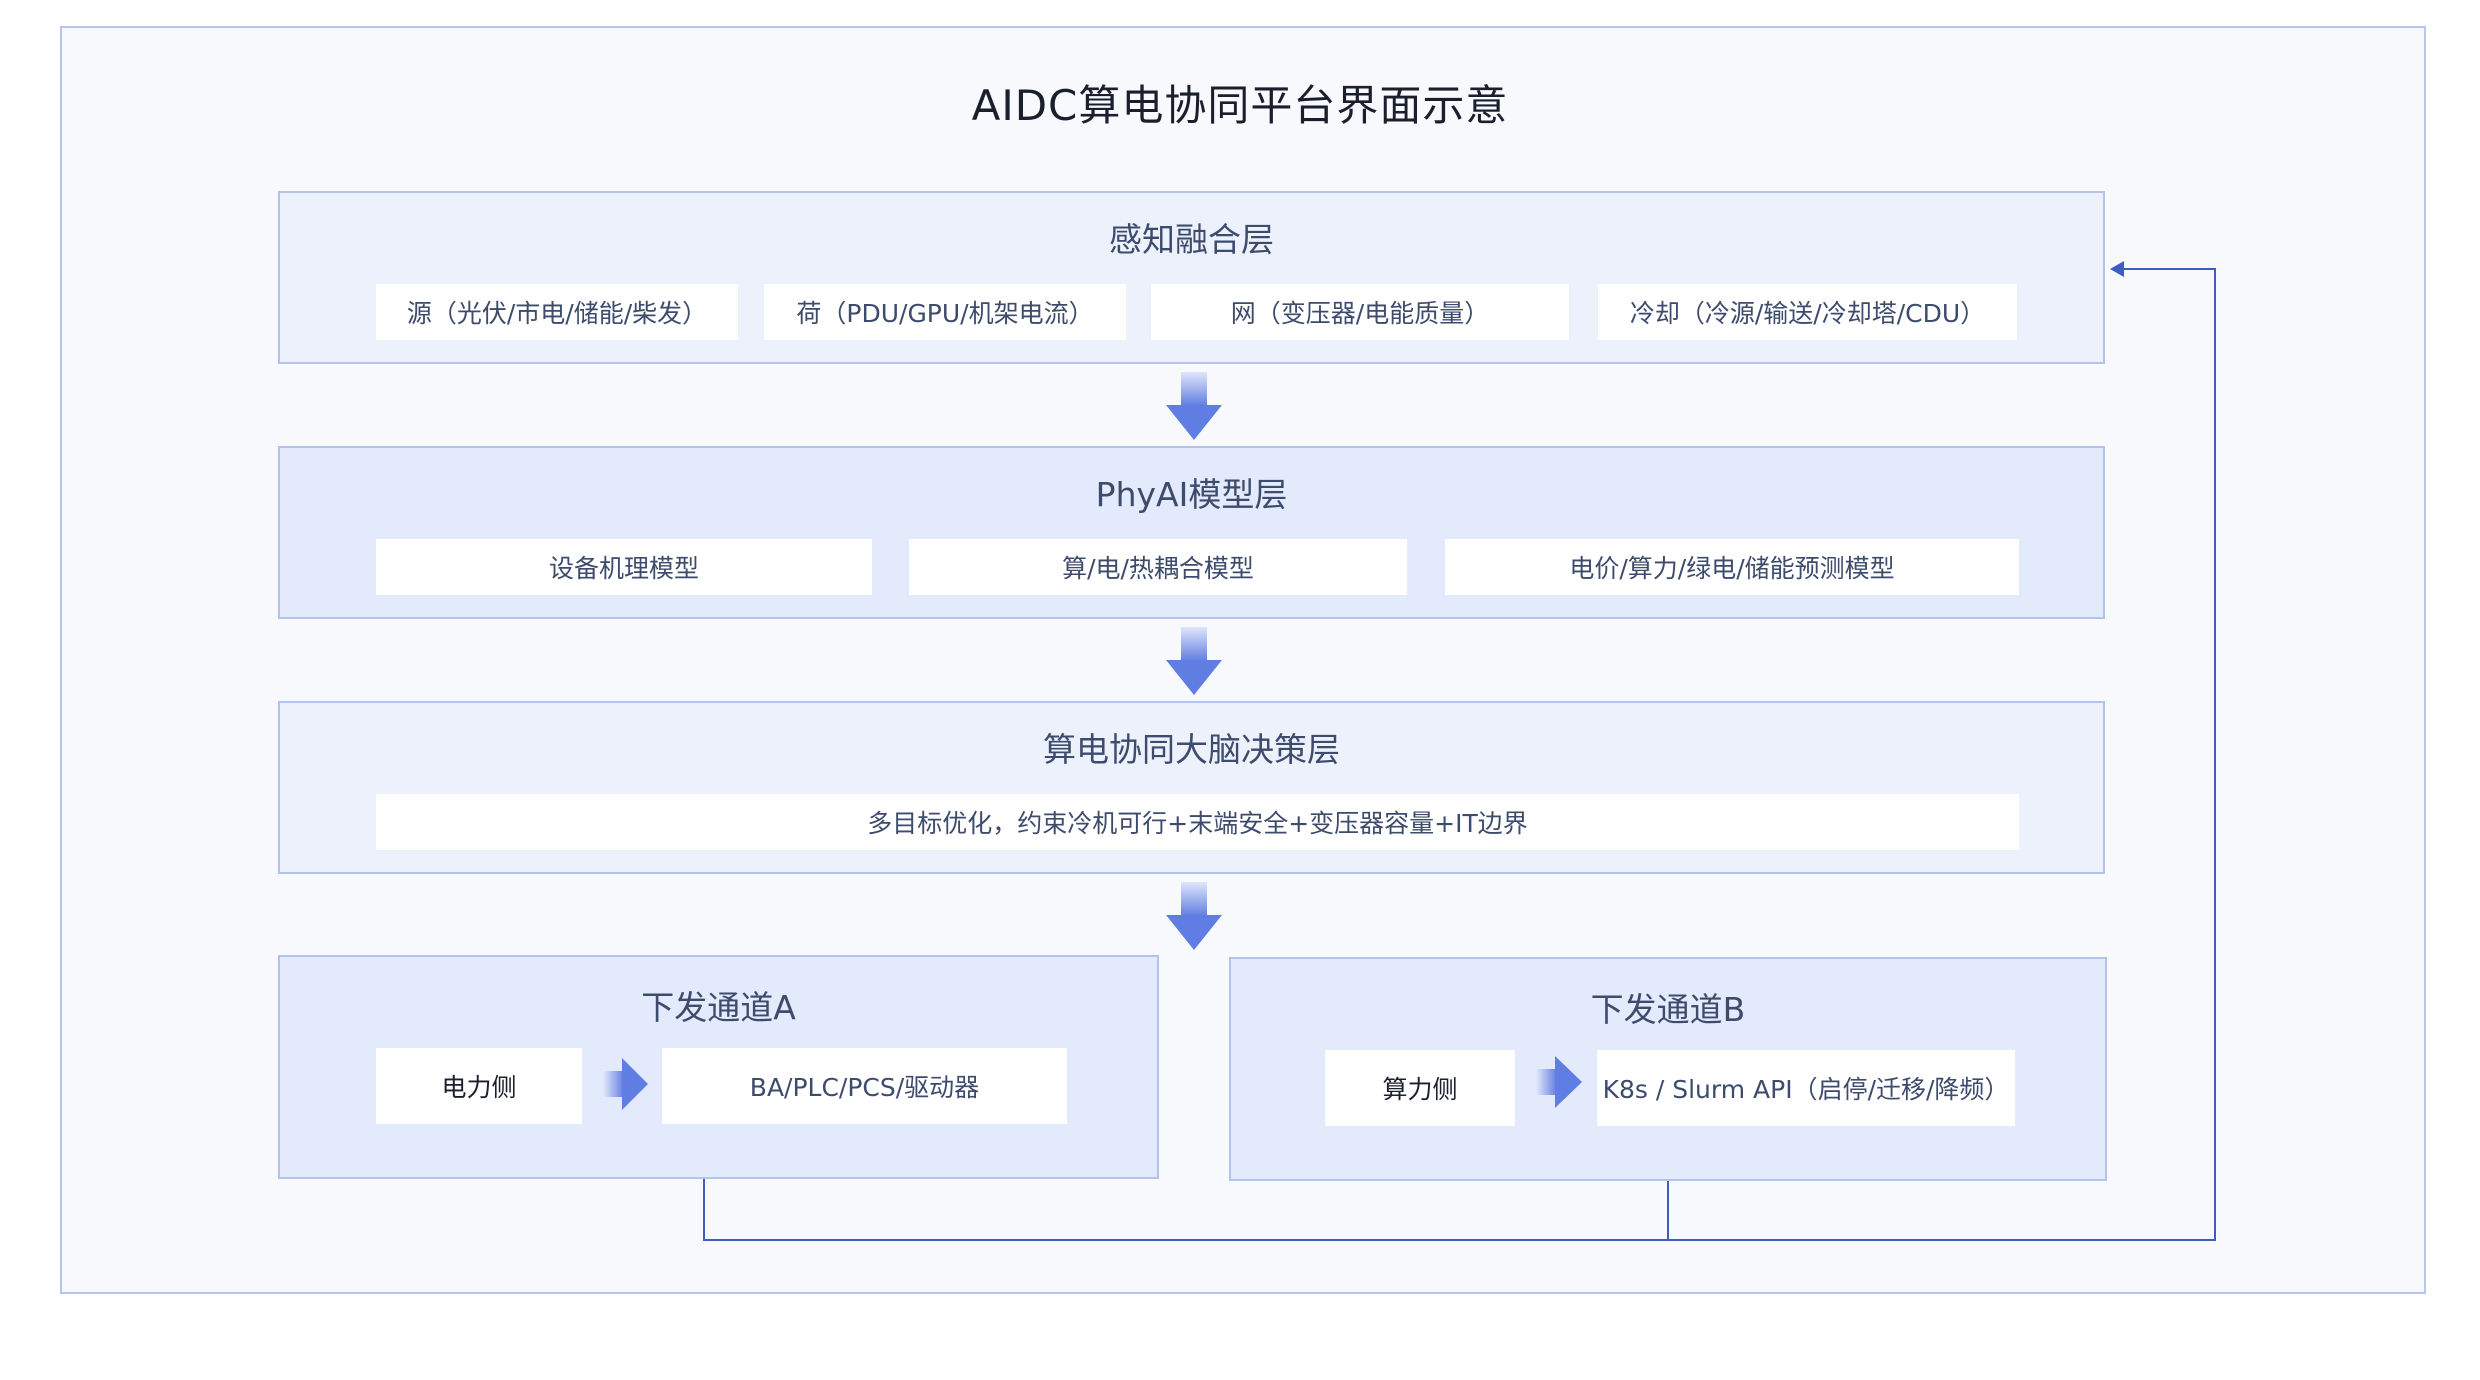 The image size is (2480, 1380). Describe the element at coordinates (557, 312) in the screenshot. I see `source-chip: 源（光伏/市电/储能/柴发）` at that location.